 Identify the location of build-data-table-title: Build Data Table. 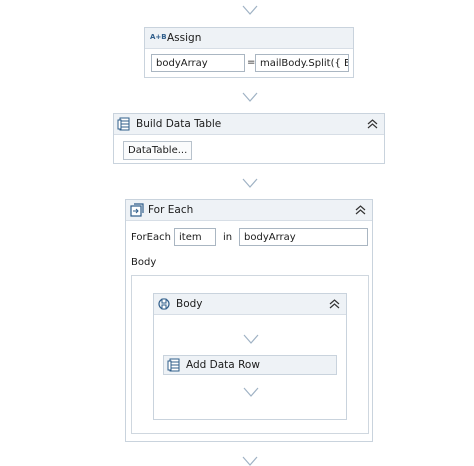
(179, 124).